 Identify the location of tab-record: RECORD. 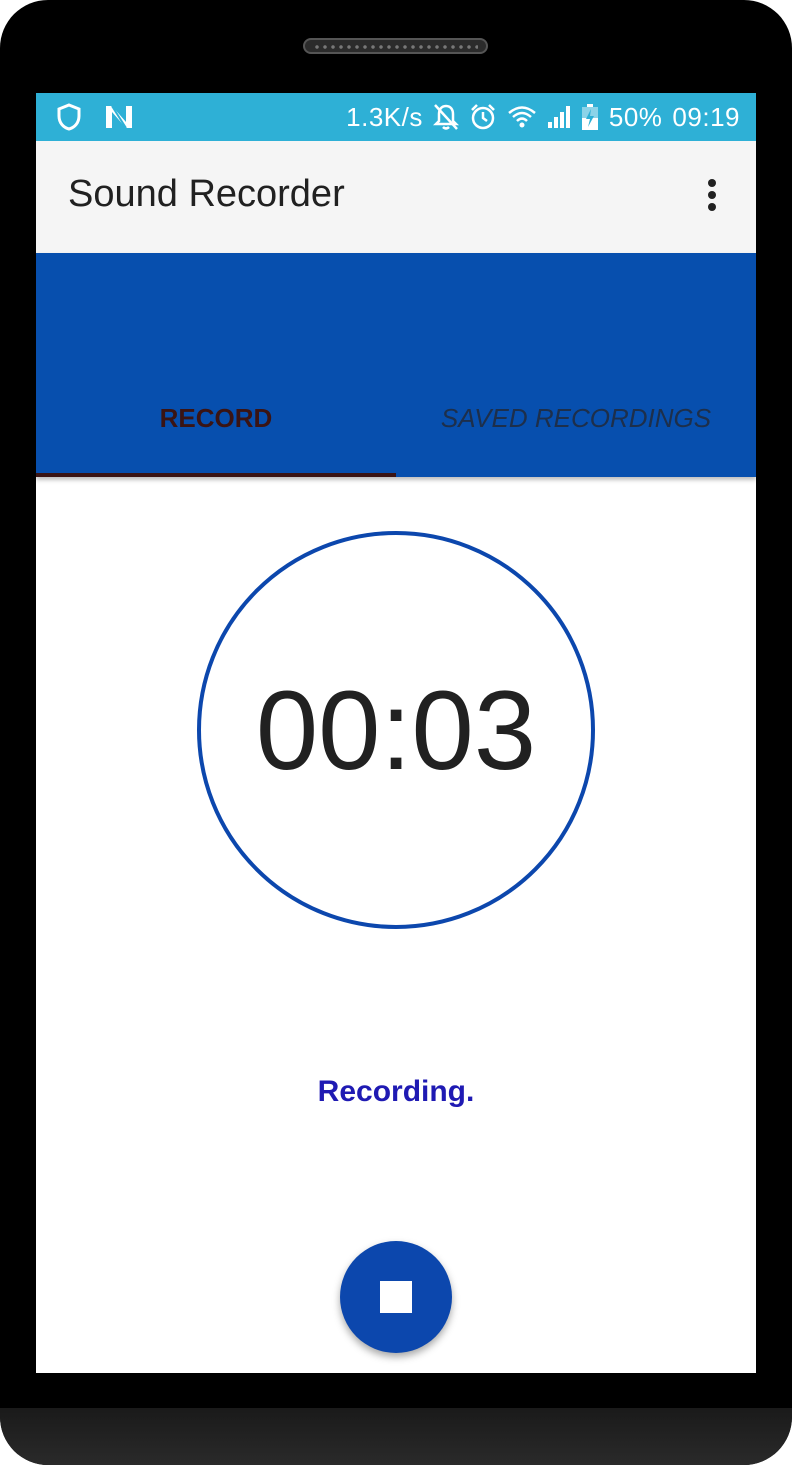
(216, 433).